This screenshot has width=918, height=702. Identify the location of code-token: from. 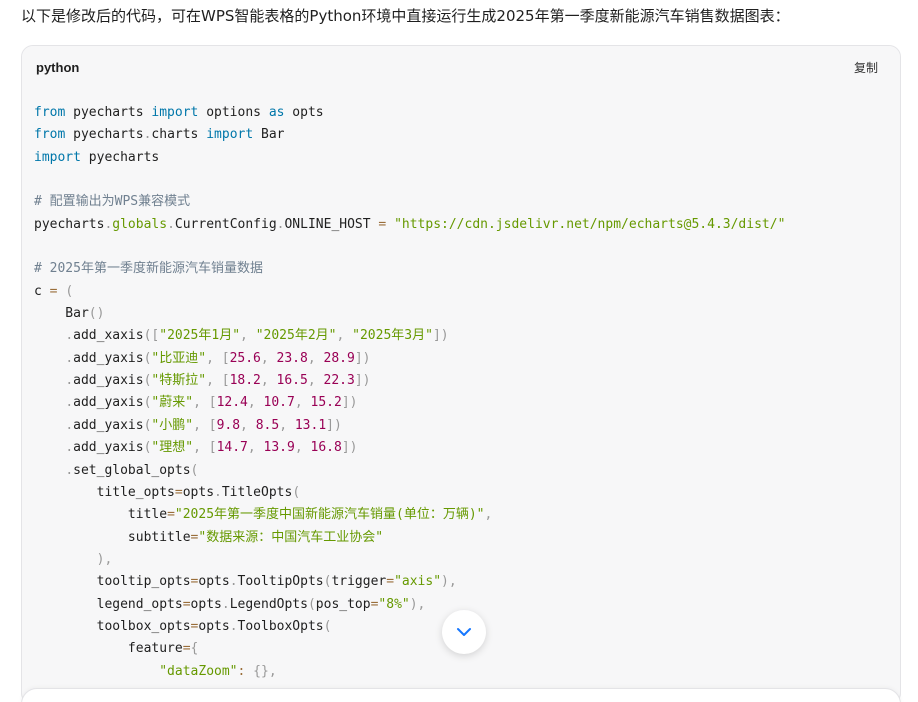
(50, 135).